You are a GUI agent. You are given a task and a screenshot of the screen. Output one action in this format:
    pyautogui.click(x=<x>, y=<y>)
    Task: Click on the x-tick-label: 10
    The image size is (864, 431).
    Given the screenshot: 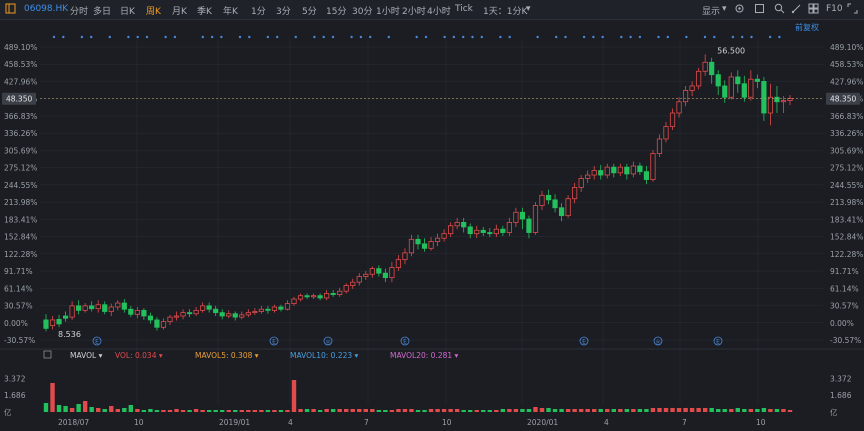 What is the action you would take?
    pyautogui.click(x=447, y=422)
    